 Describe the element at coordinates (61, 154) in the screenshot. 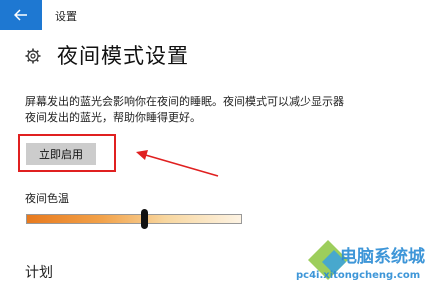

I see `enable-now-button: 立即启用` at that location.